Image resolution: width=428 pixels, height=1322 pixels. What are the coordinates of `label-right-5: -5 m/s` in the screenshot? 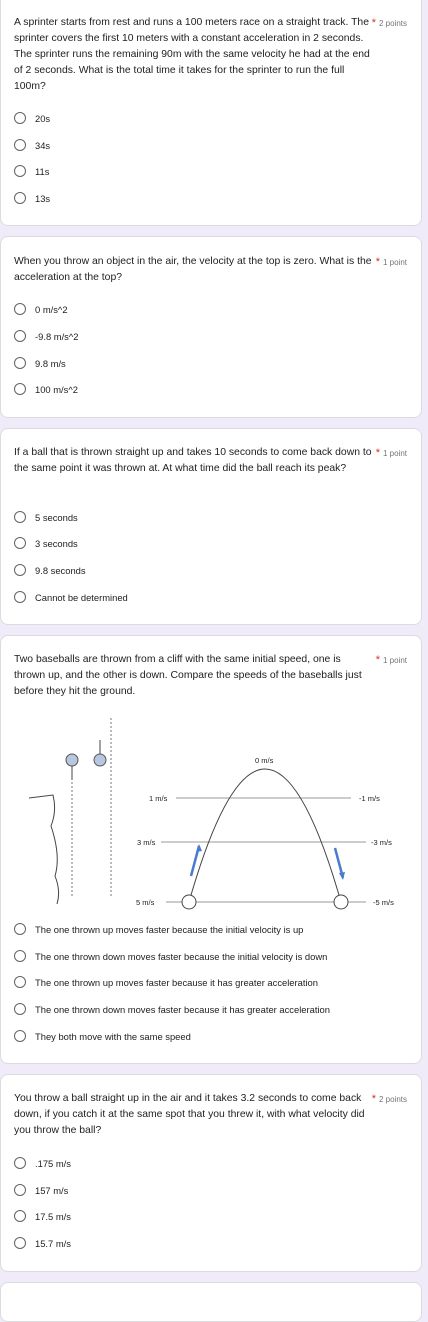 It's located at (383, 902).